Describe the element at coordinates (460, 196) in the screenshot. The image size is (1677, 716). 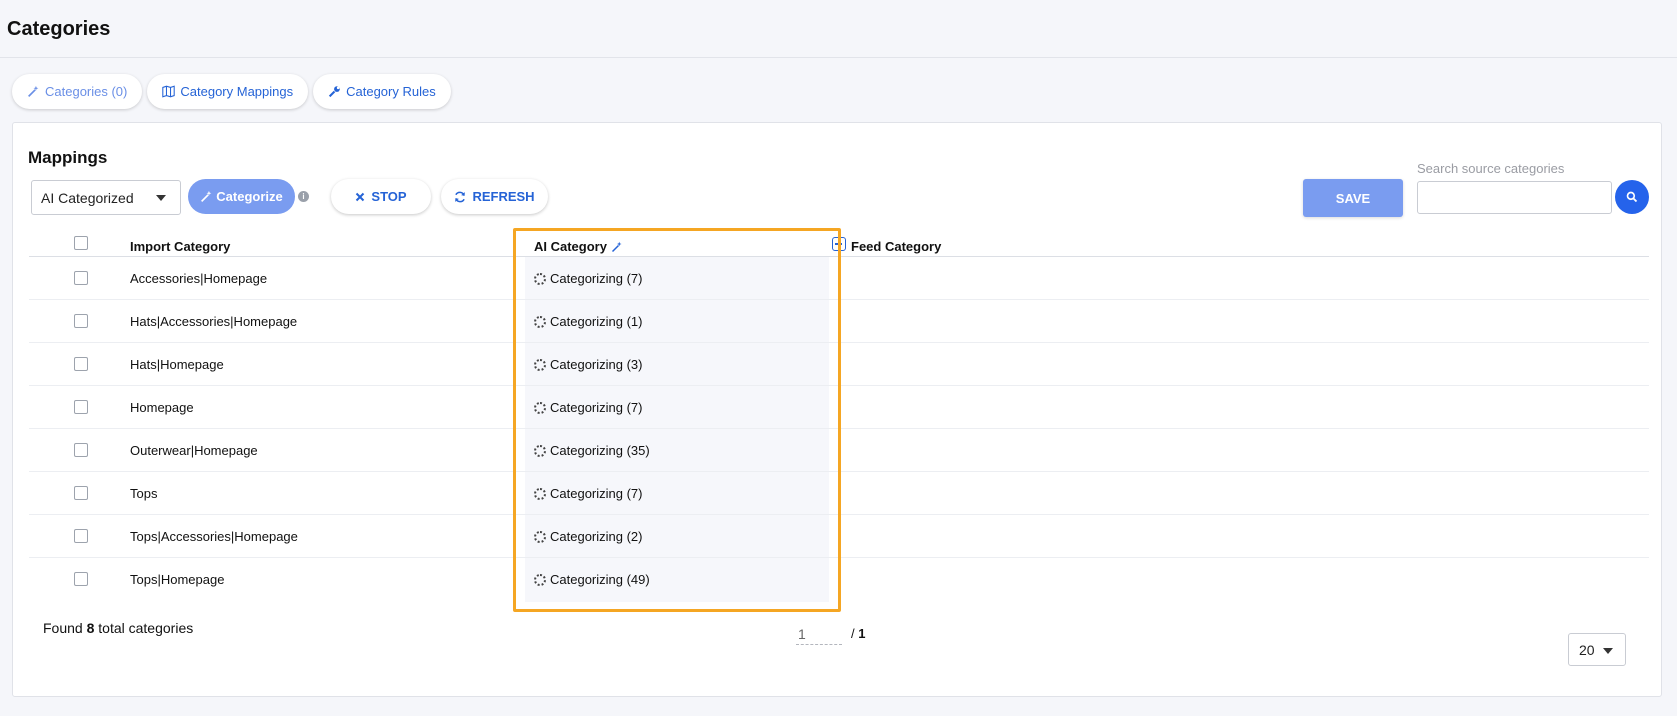
I see `refresh-icon` at that location.